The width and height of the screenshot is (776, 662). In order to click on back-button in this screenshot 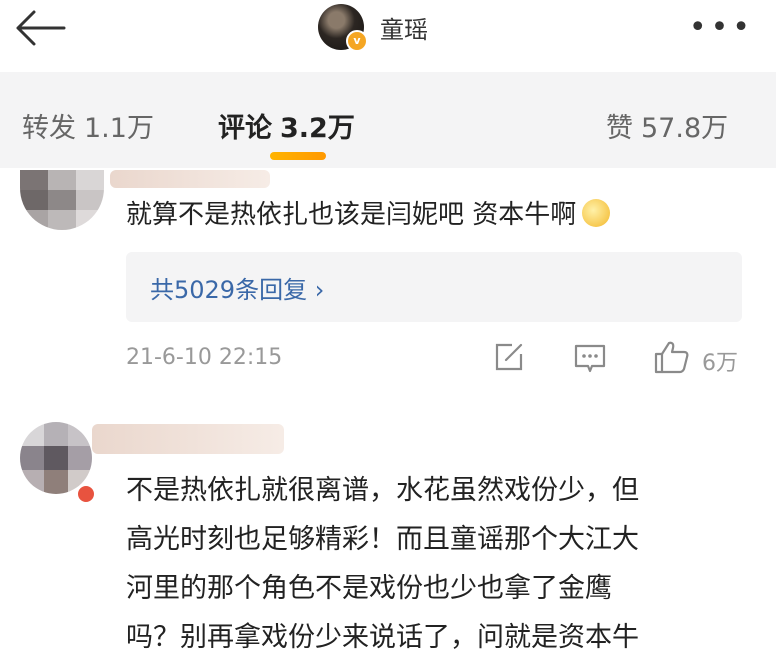, I will do `click(40, 28)`.